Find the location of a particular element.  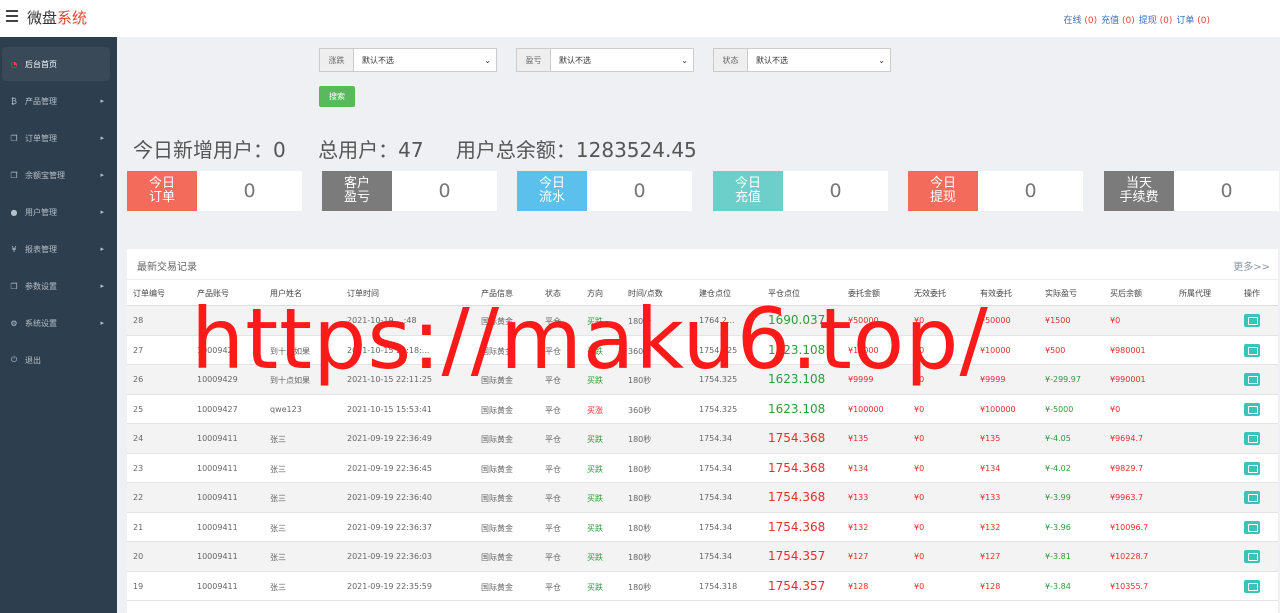

column-header: 买后余额 is located at coordinates (1126, 293).